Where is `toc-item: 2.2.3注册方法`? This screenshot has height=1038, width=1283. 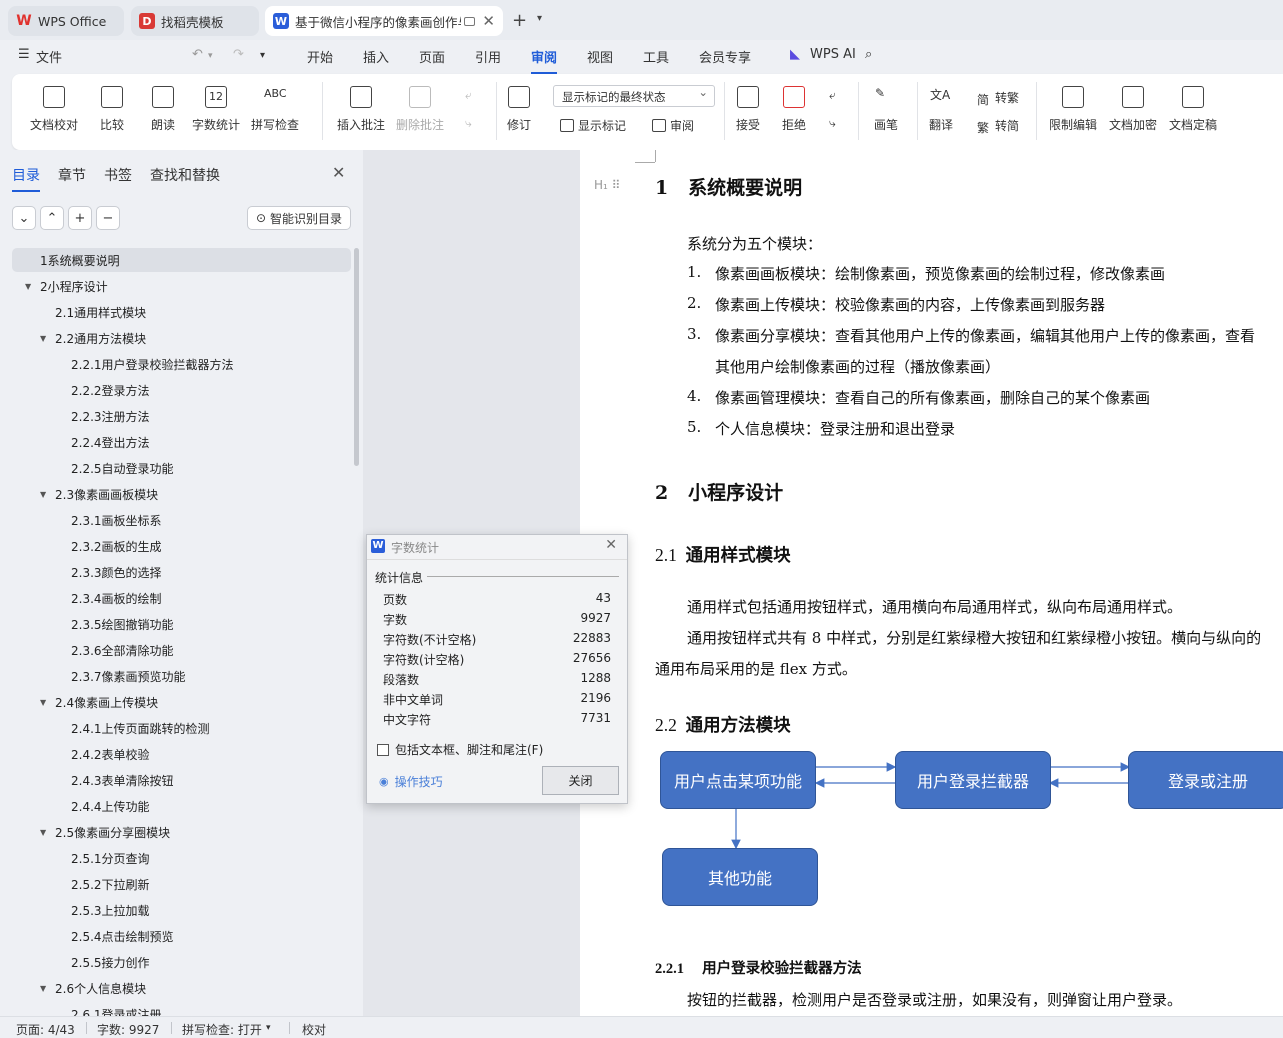
toc-item: 2.2.3注册方法 is located at coordinates (181, 416).